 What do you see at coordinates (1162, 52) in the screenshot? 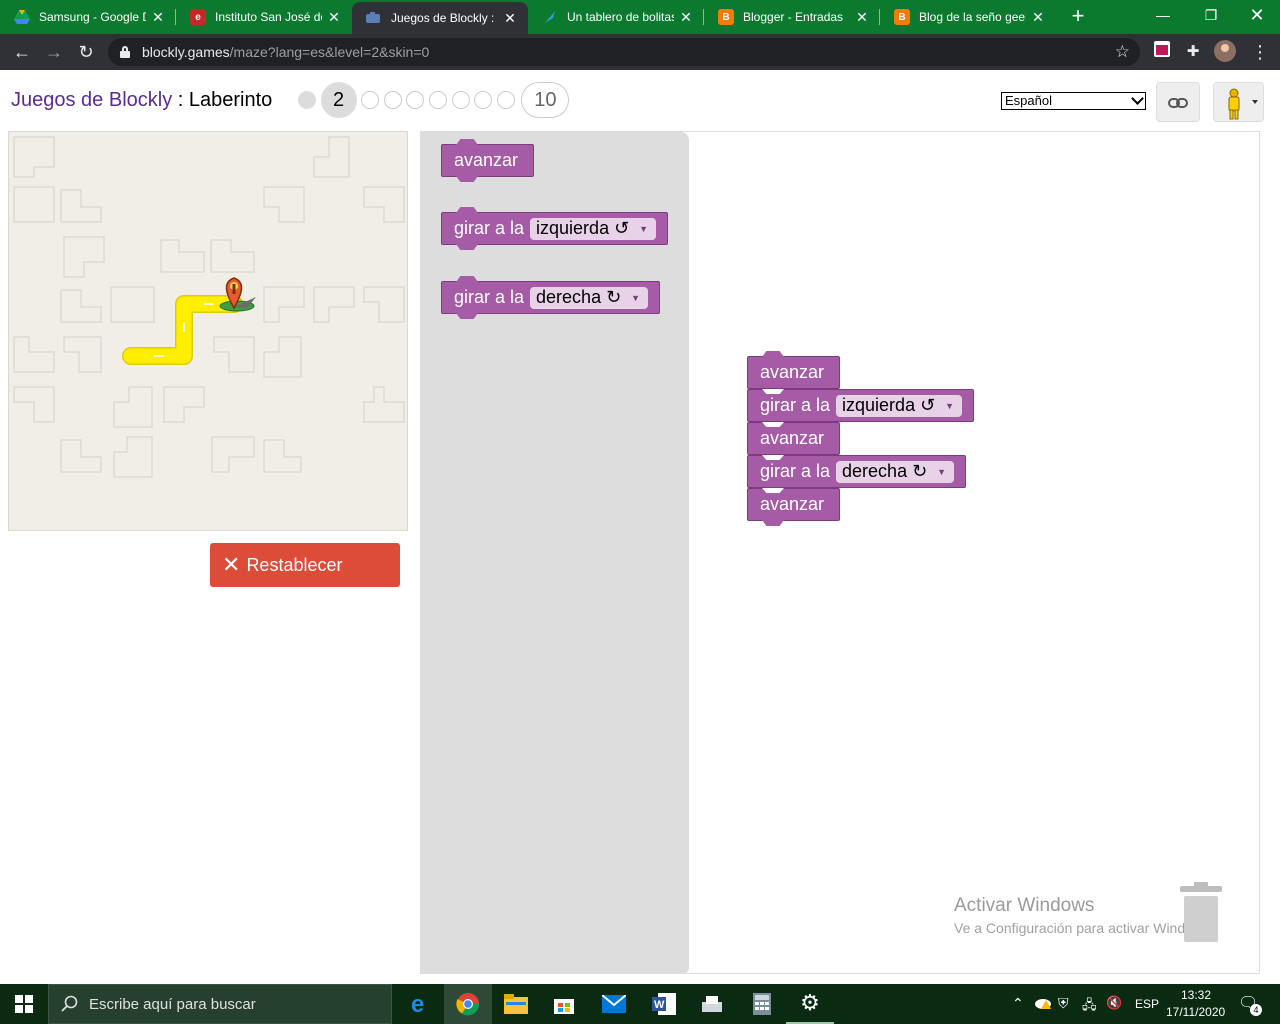
I see `extension-calendar-icon` at bounding box center [1162, 52].